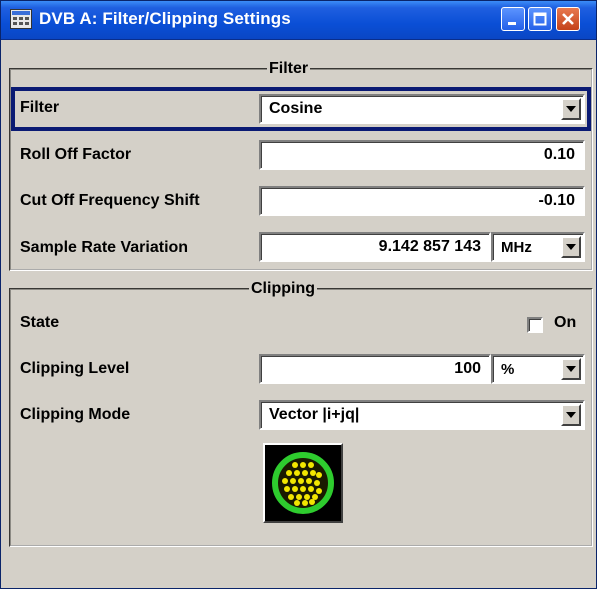 The height and width of the screenshot is (589, 599). What do you see at coordinates (516, 247) in the screenshot?
I see `sample-rate-unit-value: MHz` at bounding box center [516, 247].